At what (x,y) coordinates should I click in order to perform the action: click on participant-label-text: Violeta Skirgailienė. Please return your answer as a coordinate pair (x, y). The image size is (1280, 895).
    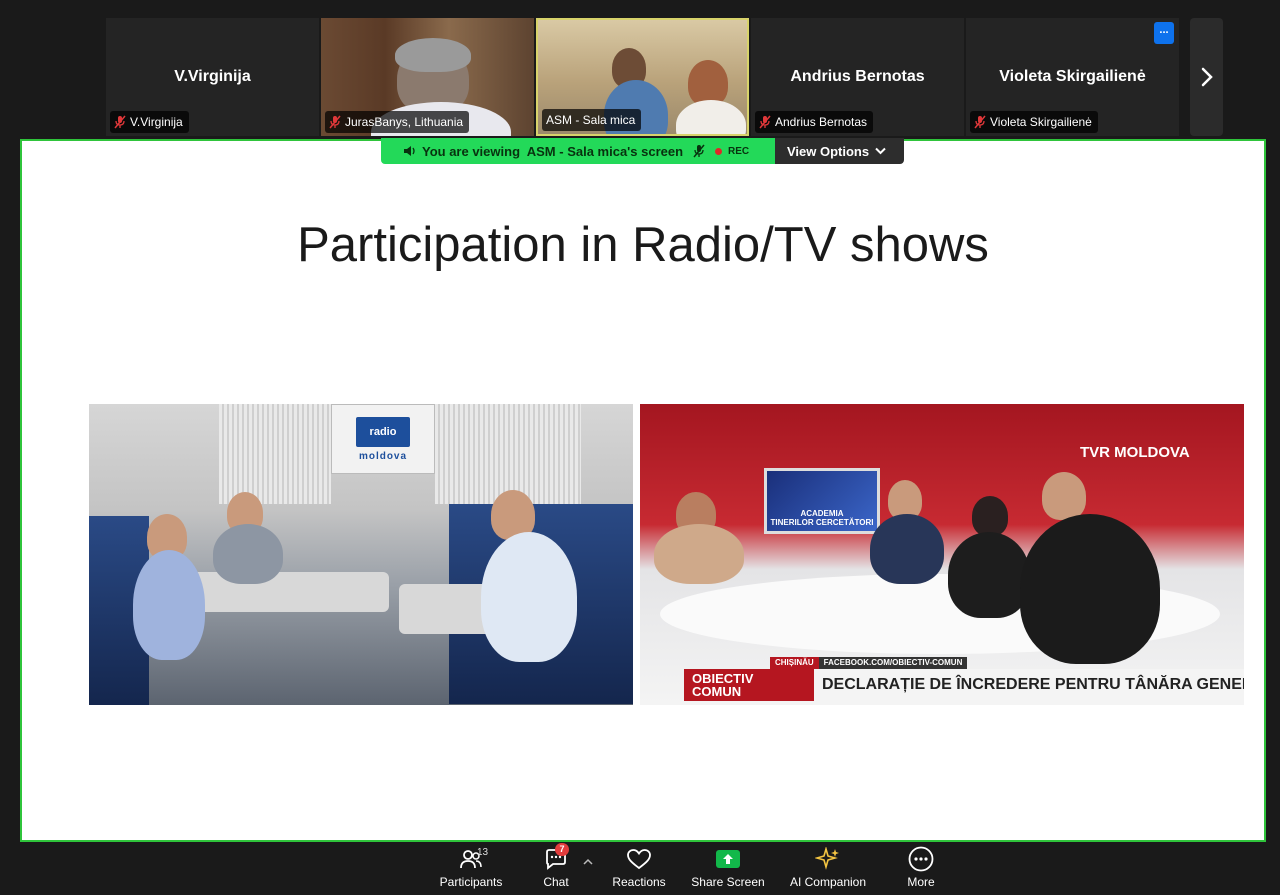
    Looking at the image, I should click on (1041, 122).